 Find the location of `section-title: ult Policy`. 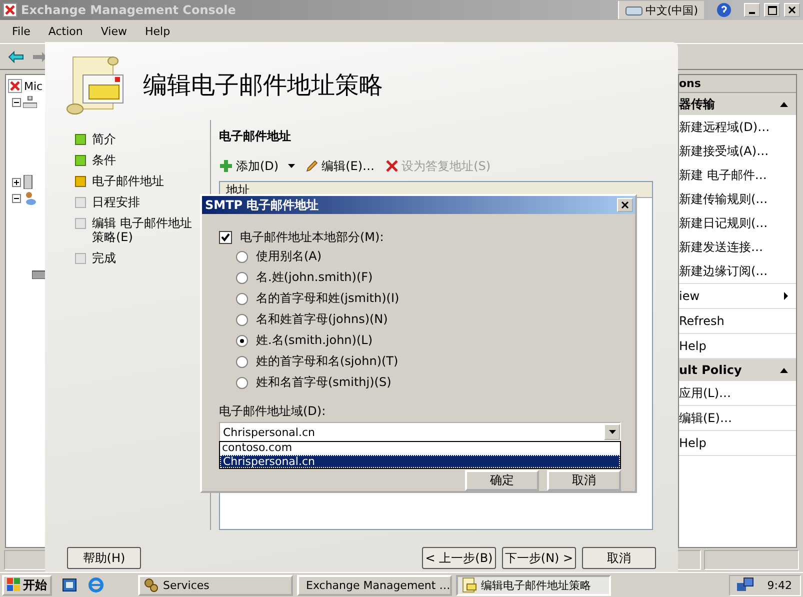

section-title: ult Policy is located at coordinates (710, 370).